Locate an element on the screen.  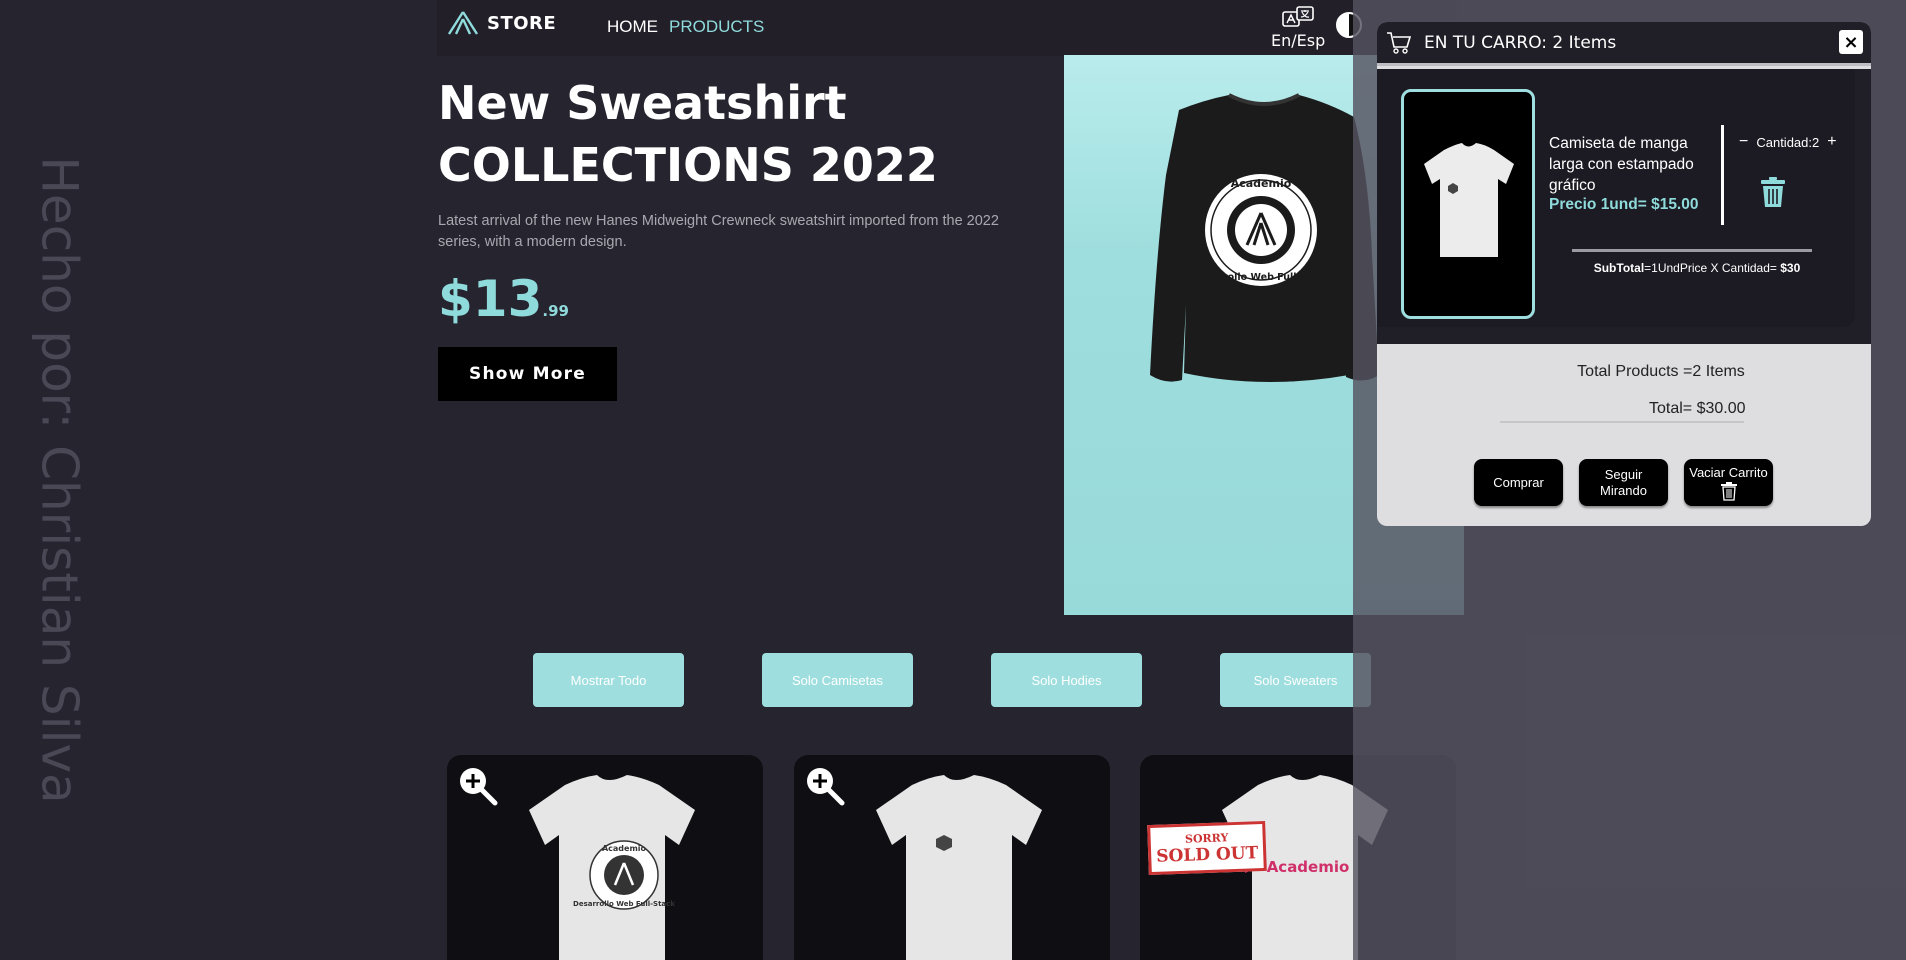
filter-all-button: Mostrar Todo is located at coordinates (608, 680).